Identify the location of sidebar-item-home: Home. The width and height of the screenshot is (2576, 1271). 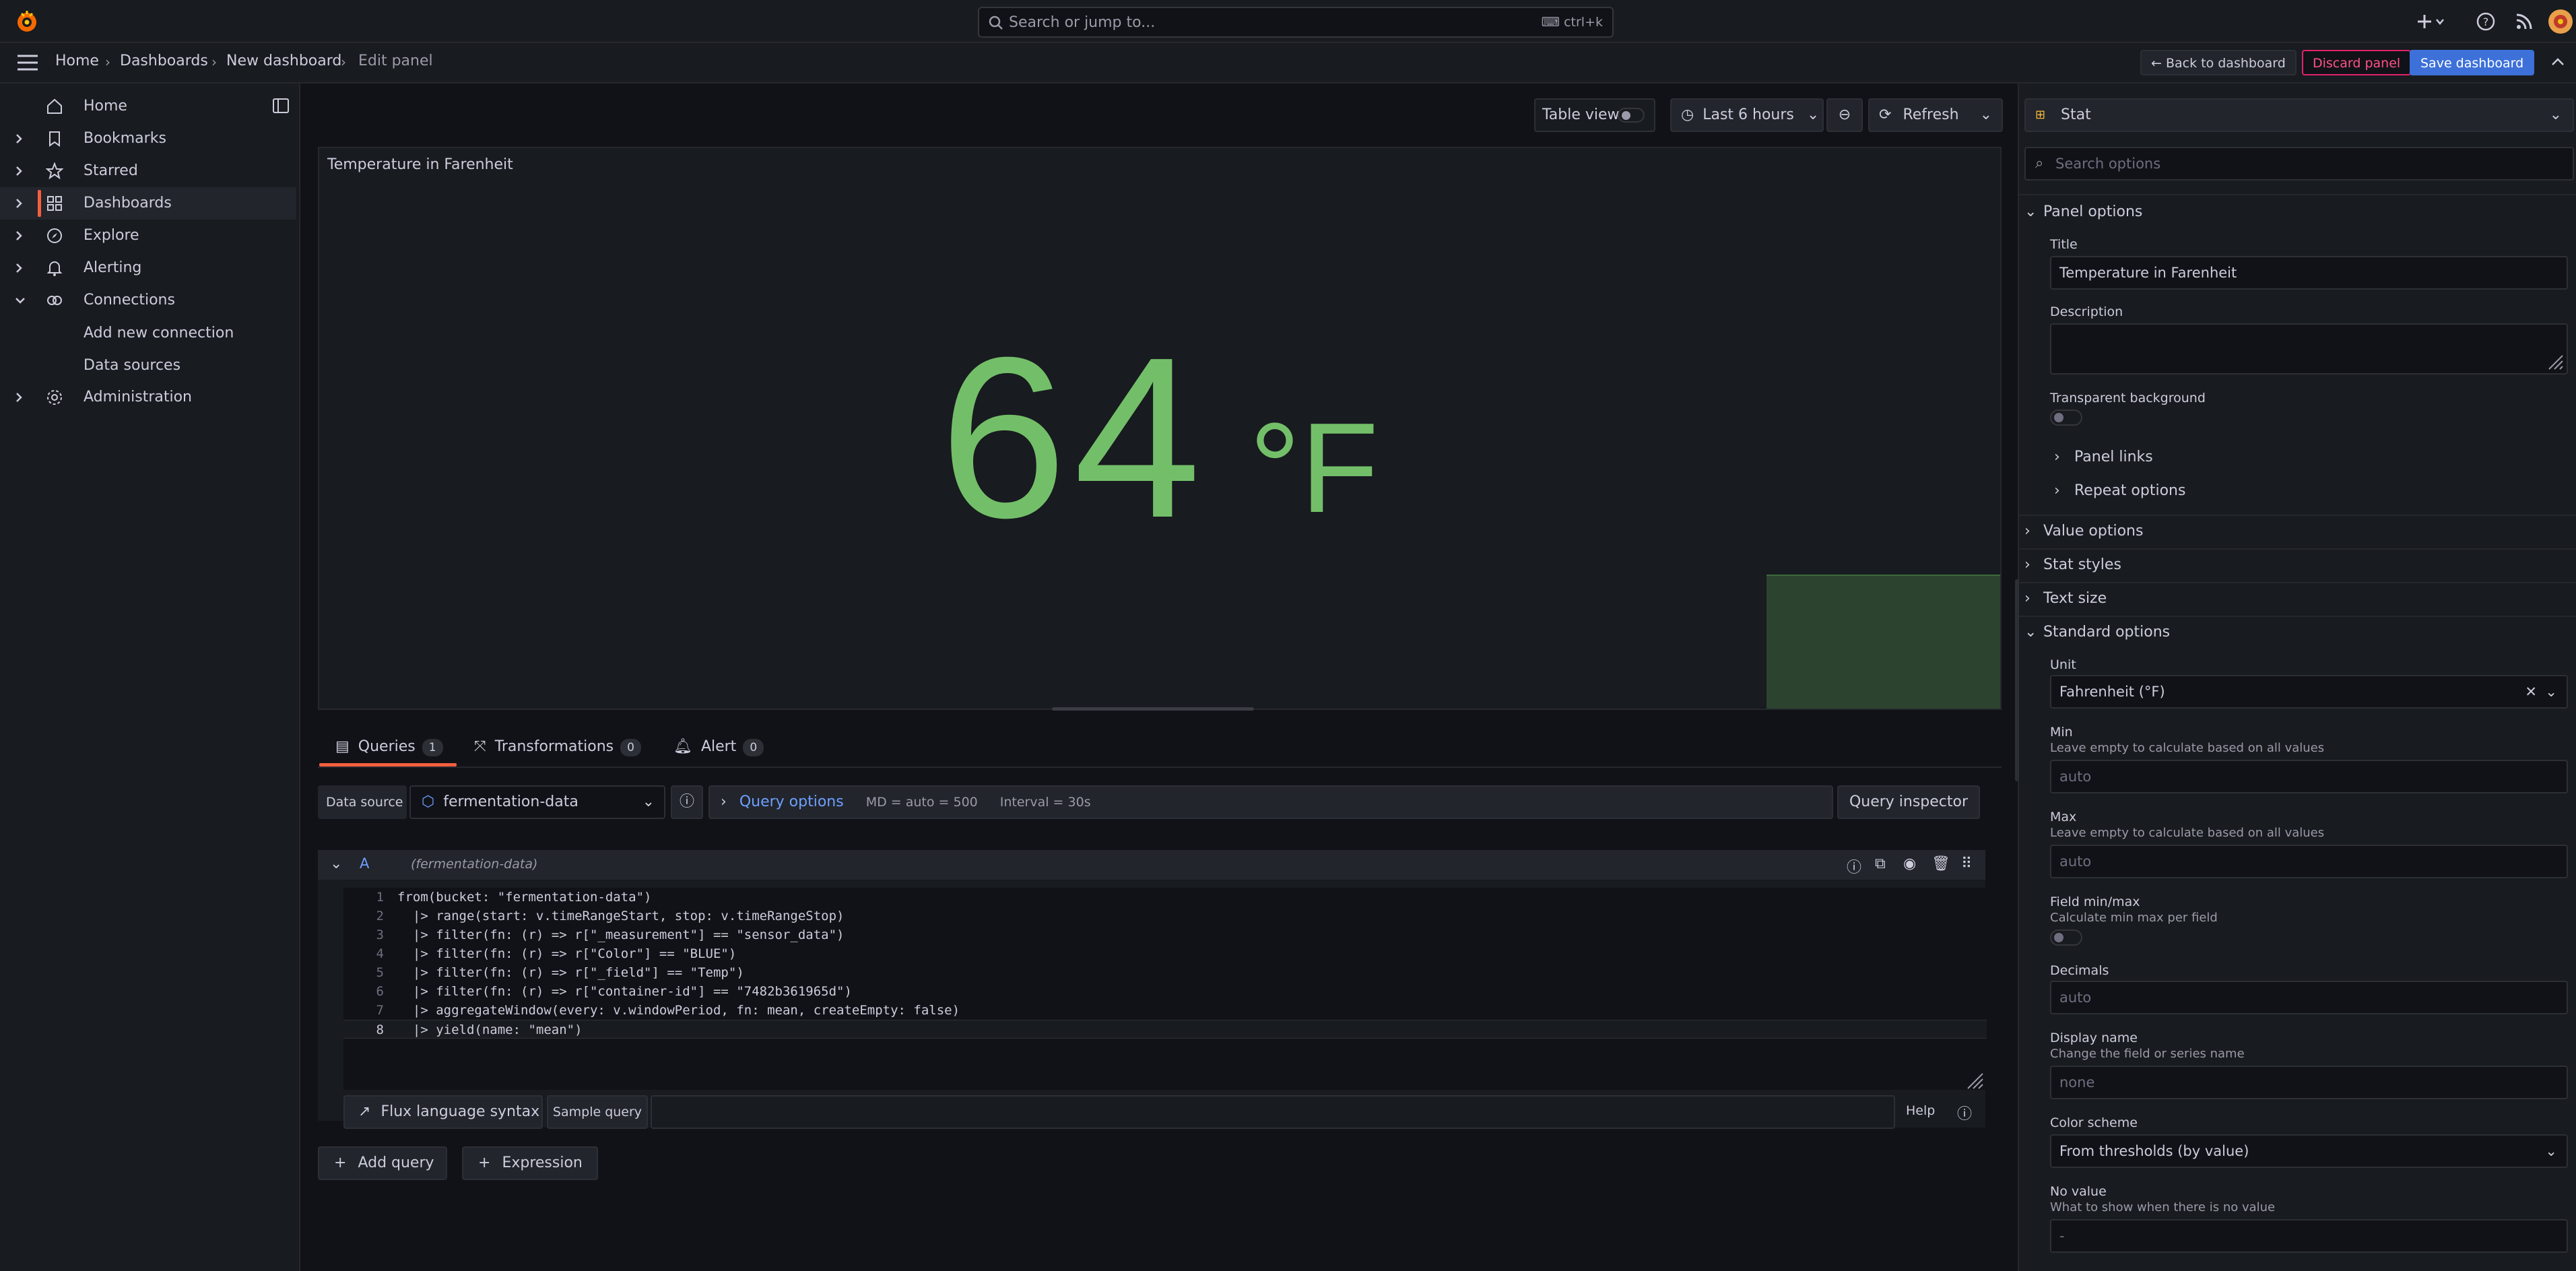
(148, 106).